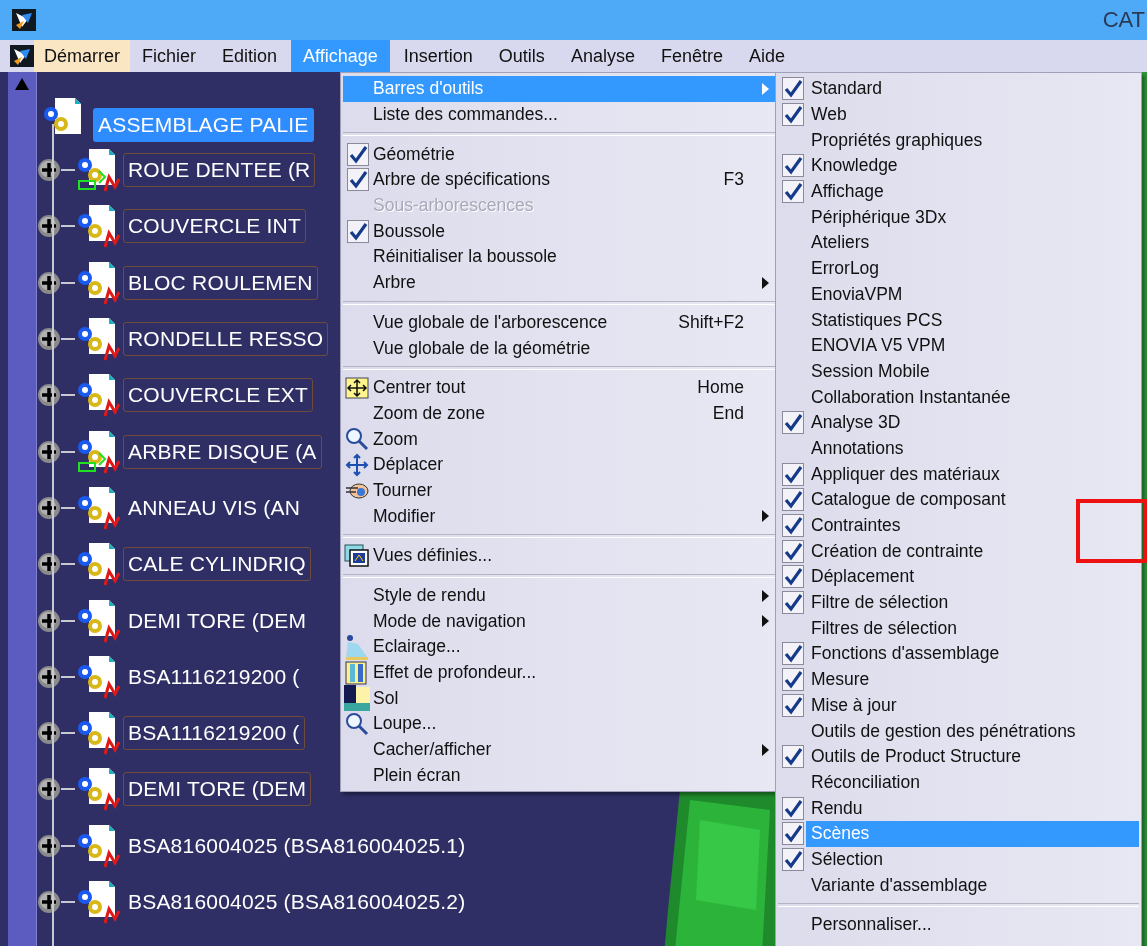  What do you see at coordinates (560, 749) in the screenshot?
I see `menu-item: Cacher/afficher` at bounding box center [560, 749].